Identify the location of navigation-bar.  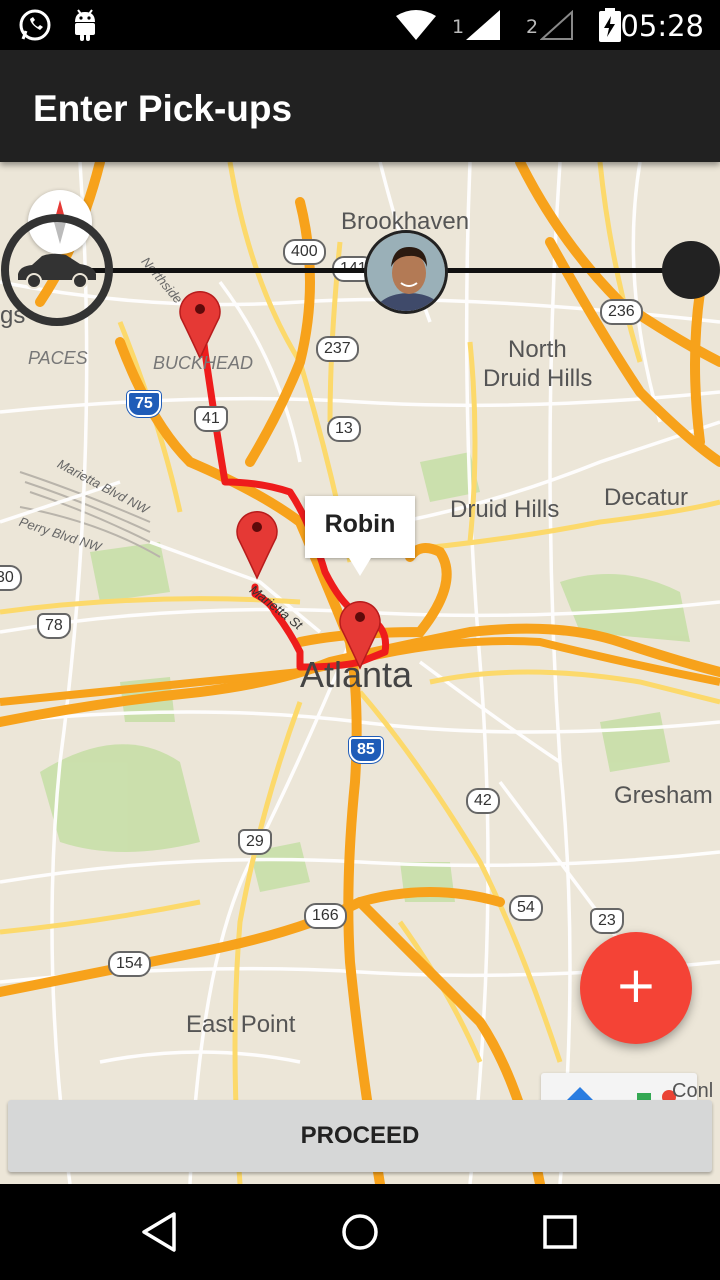
(360, 1232).